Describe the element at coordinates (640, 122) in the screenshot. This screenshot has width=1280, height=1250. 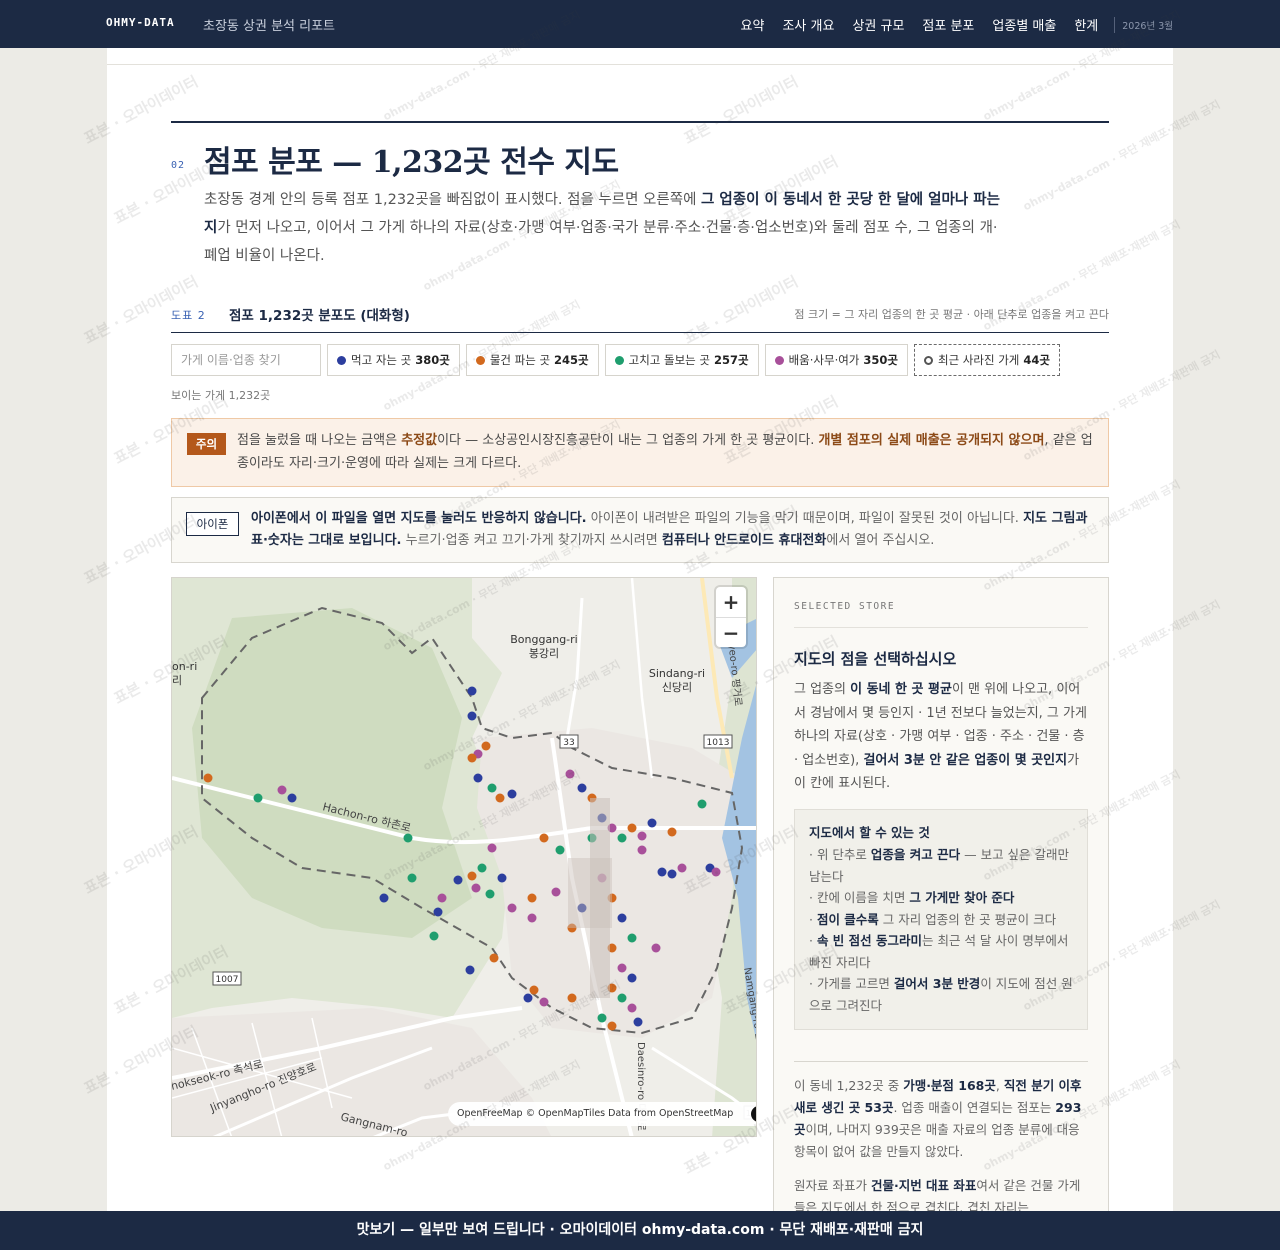
I see `section-rule` at that location.